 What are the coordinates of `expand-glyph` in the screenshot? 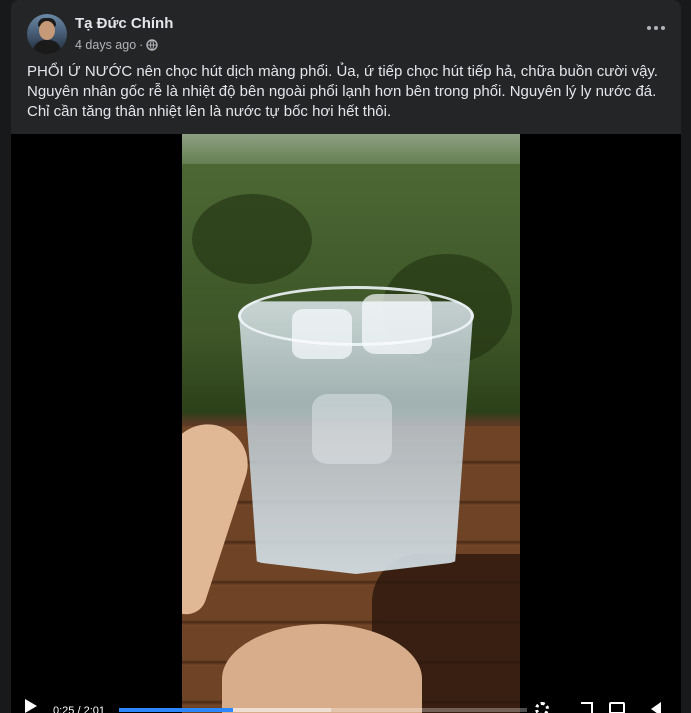 It's located at (587, 707).